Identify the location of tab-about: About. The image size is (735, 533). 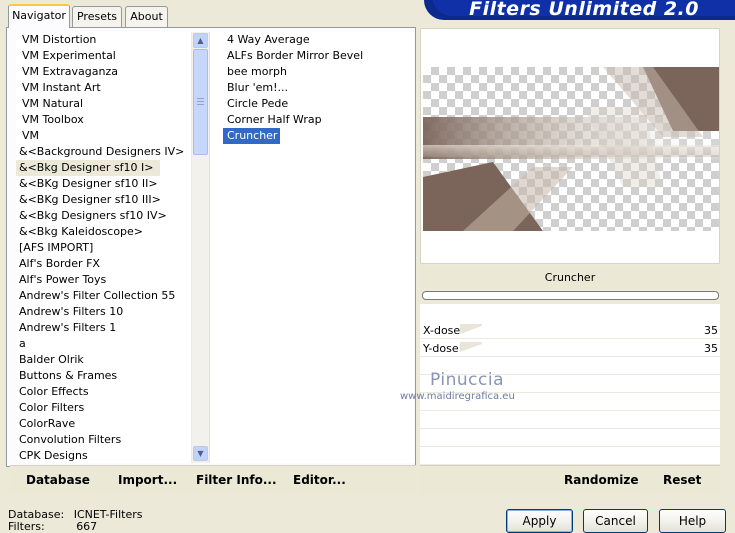
(146, 16).